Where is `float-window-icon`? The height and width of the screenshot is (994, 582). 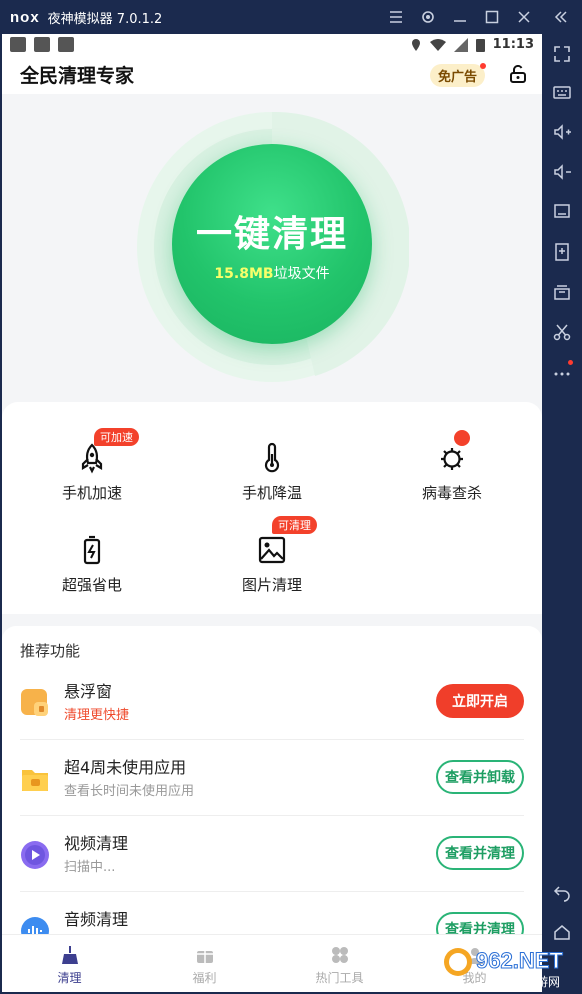
float-window-icon is located at coordinates (34, 702).